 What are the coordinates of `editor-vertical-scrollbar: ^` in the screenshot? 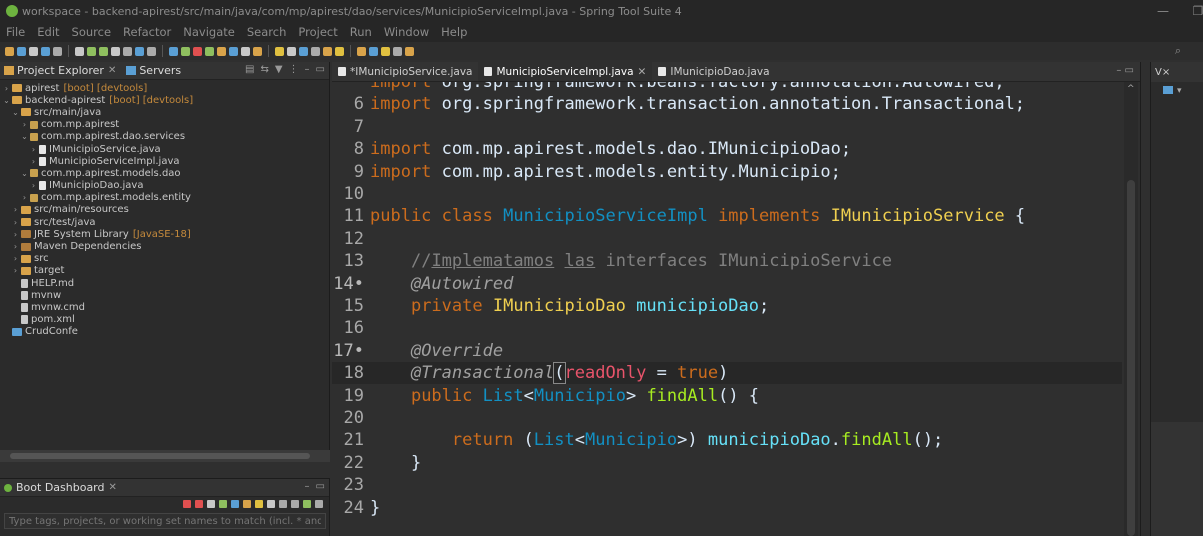 It's located at (1131, 309).